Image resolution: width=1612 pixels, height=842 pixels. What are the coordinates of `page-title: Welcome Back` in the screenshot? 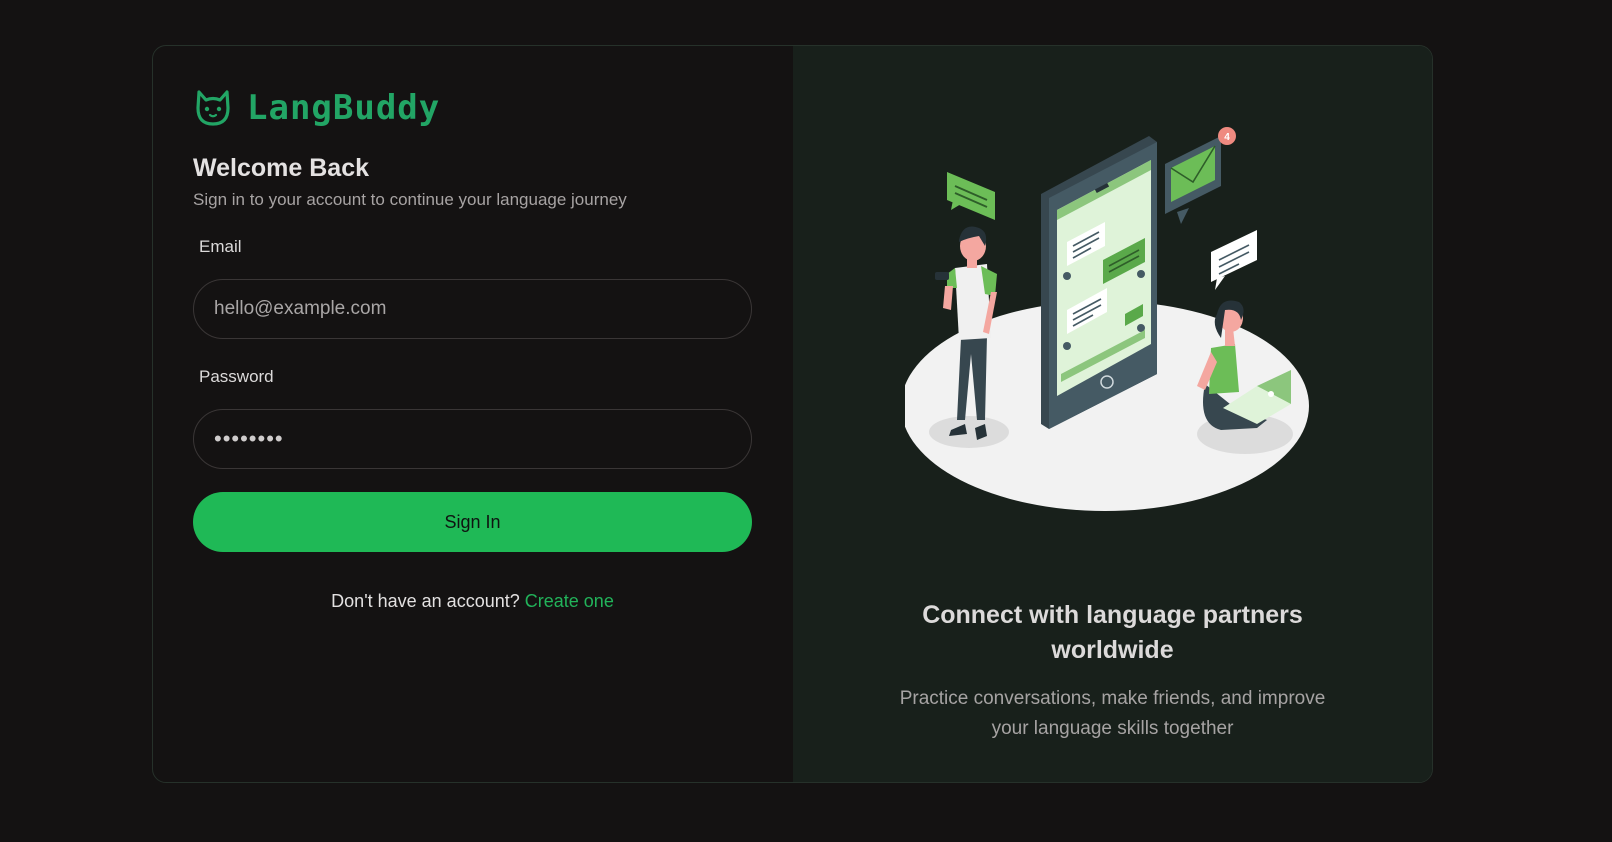 It's located at (281, 168).